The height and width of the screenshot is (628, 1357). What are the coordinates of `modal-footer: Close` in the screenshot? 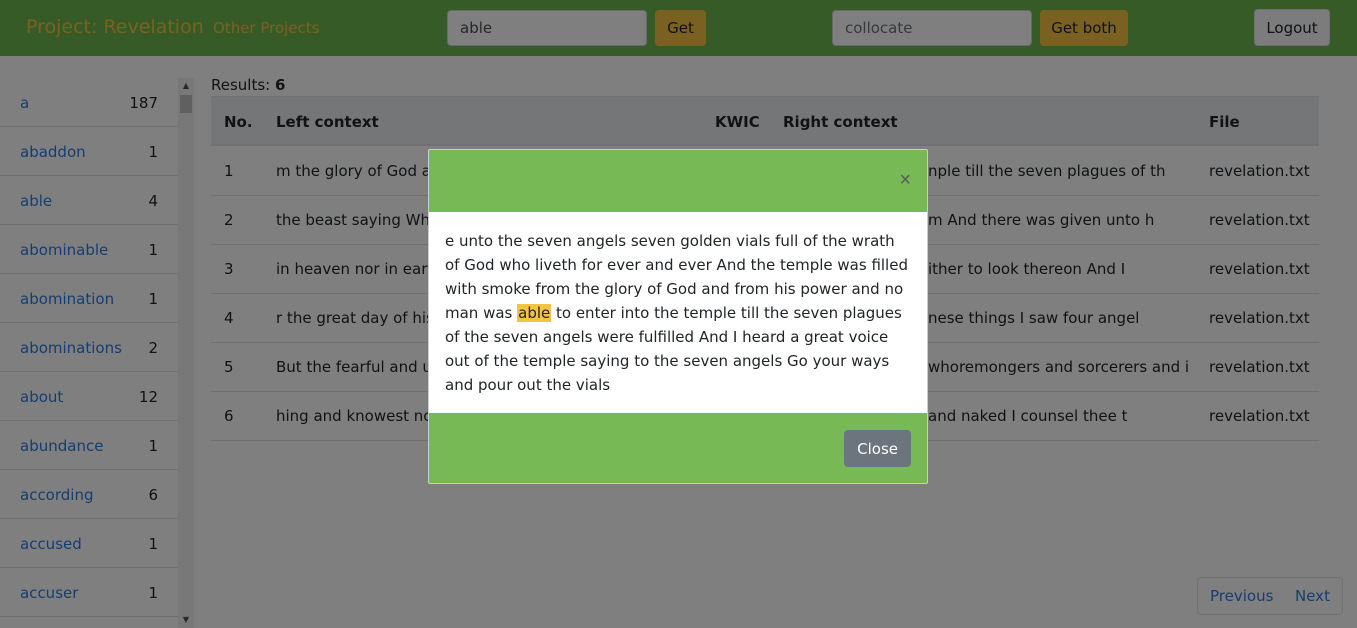 It's located at (678, 448).